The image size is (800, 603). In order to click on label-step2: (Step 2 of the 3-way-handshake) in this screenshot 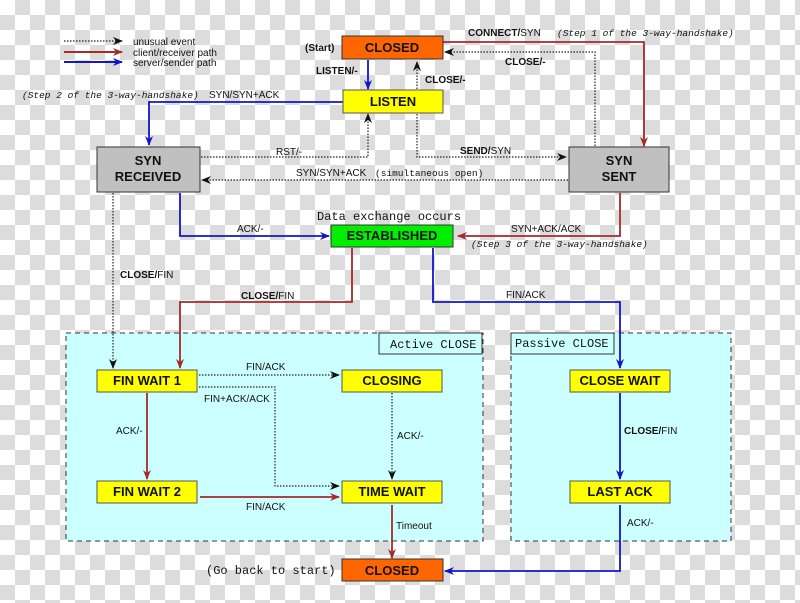, I will do `click(110, 95)`.